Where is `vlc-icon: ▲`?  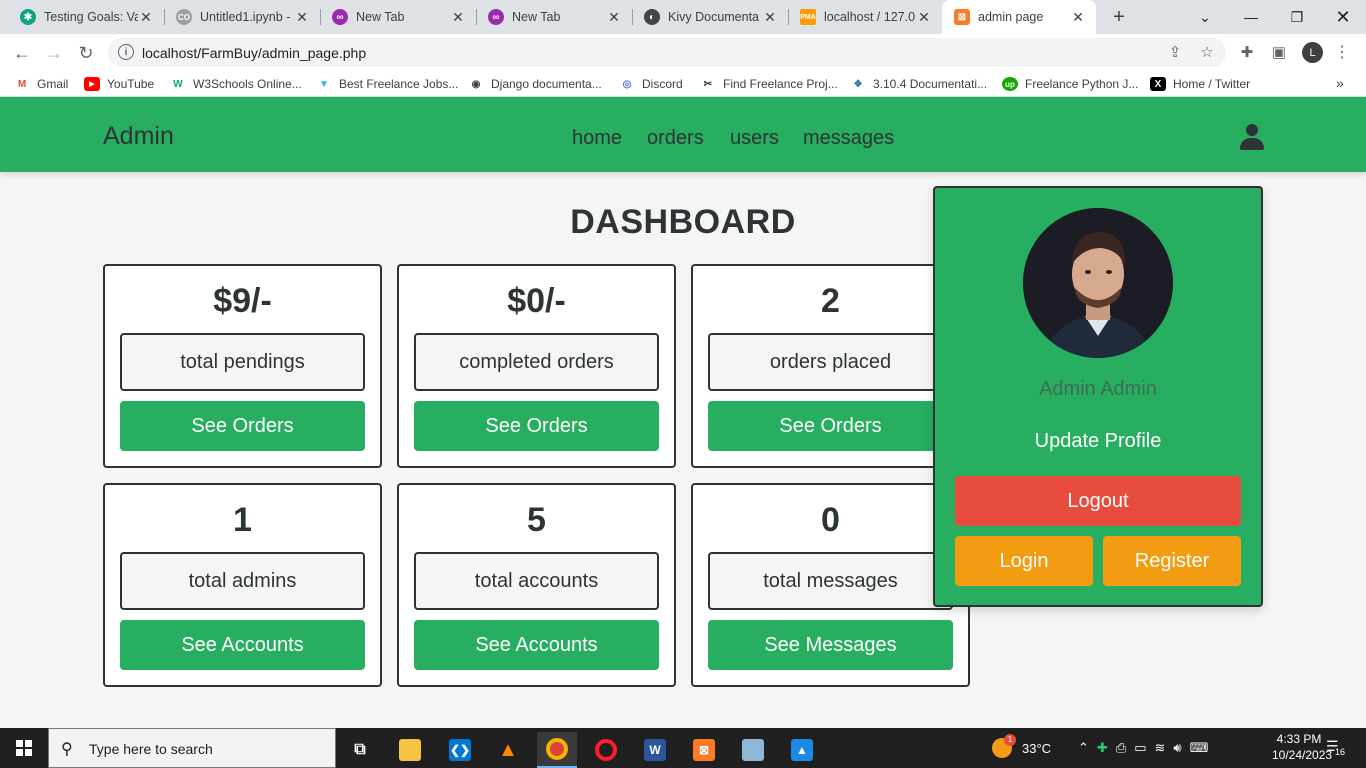 vlc-icon: ▲ is located at coordinates (508, 750).